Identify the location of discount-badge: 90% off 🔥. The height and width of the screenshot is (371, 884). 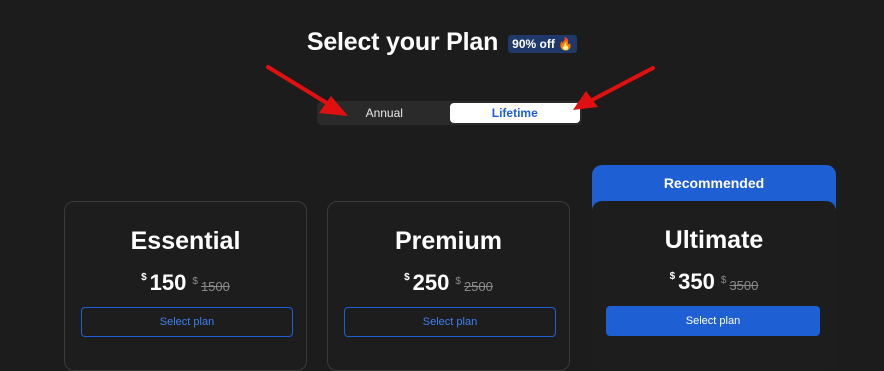
(543, 43).